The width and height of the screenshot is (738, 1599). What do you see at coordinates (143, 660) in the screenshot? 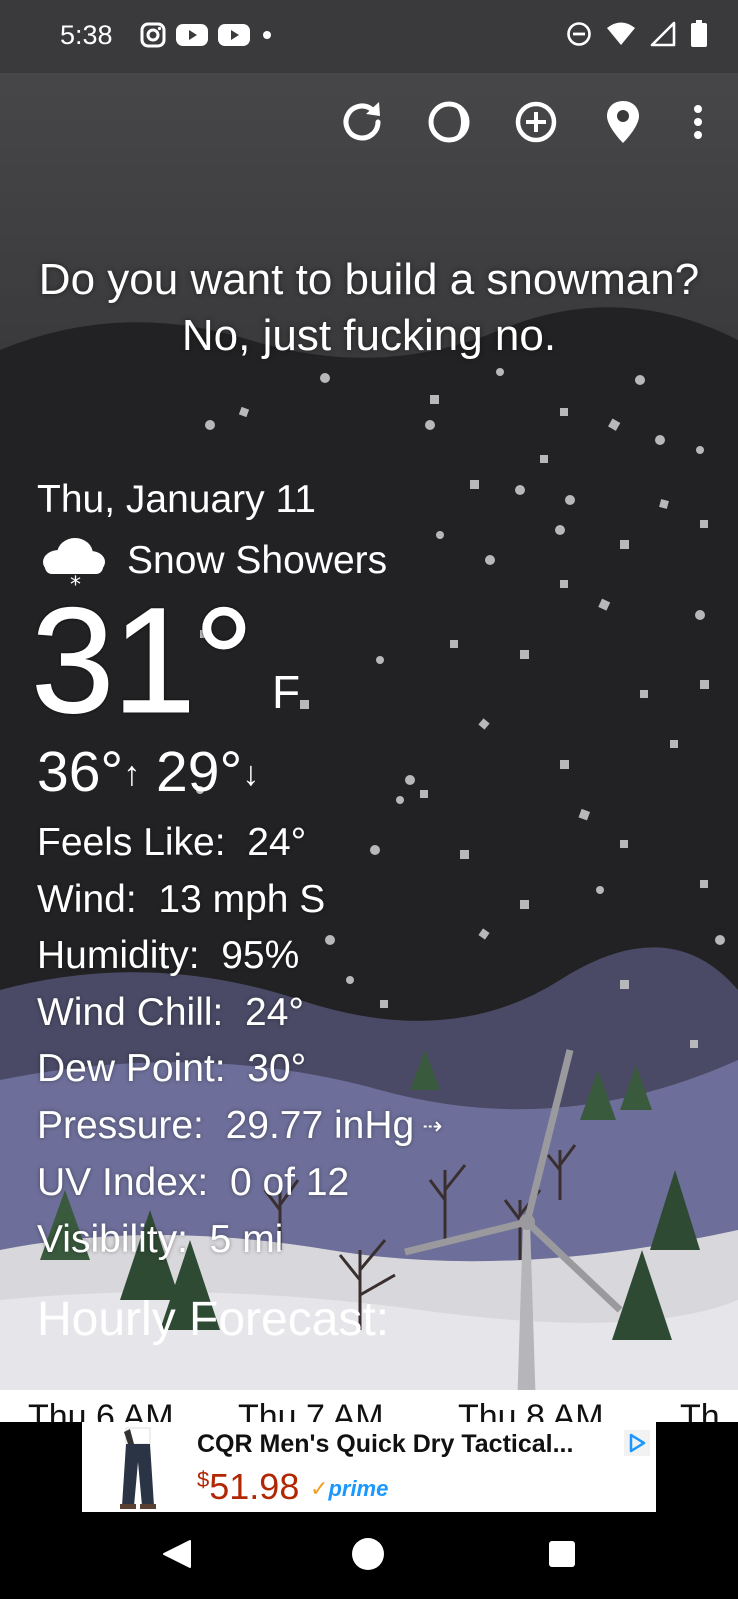
I see `current-temperature: 31°` at bounding box center [143, 660].